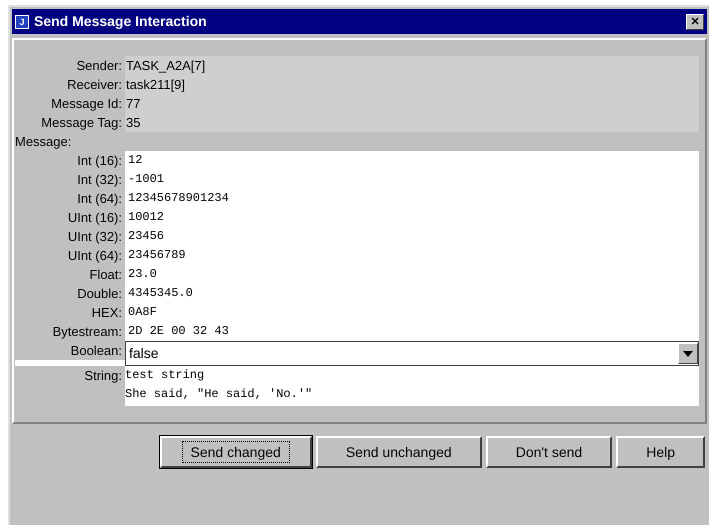  I want to click on field-label: Int (16):, so click(99, 160).